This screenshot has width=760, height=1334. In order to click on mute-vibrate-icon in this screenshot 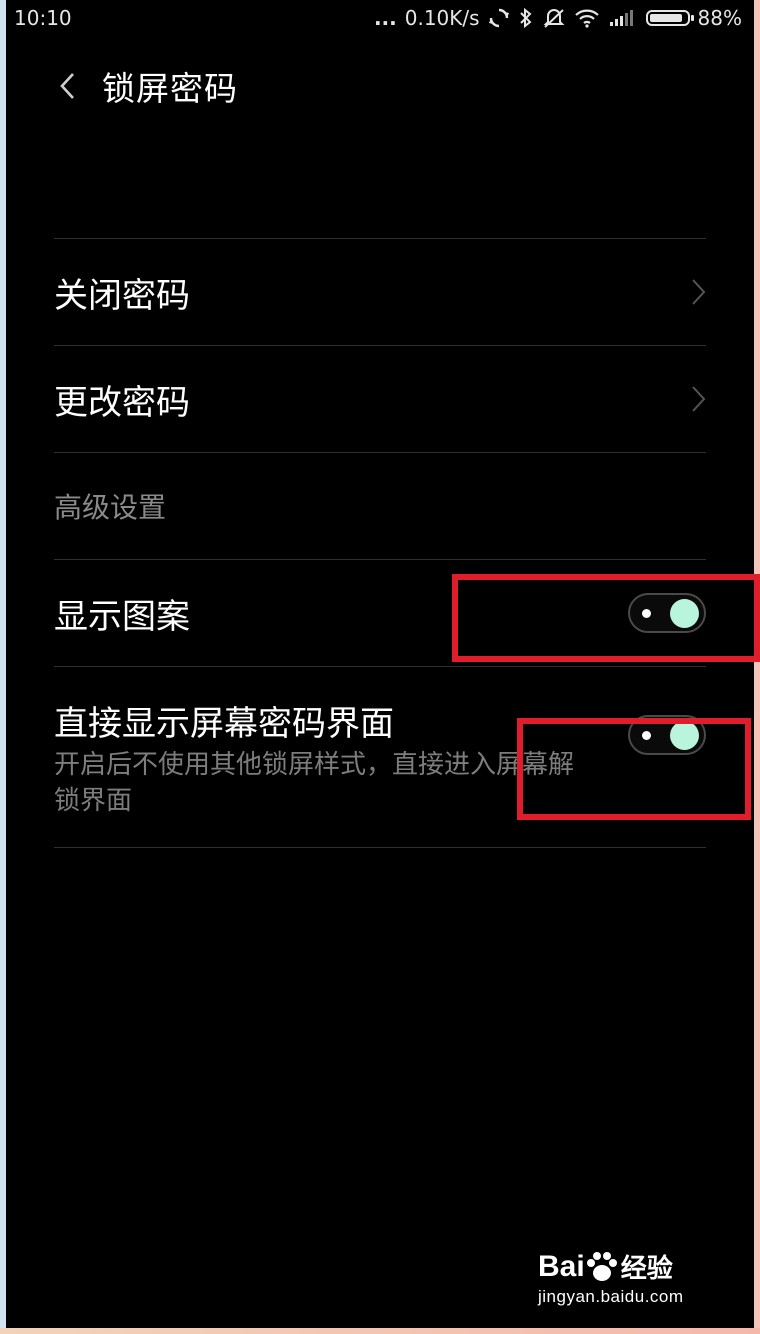, I will do `click(554, 18)`.